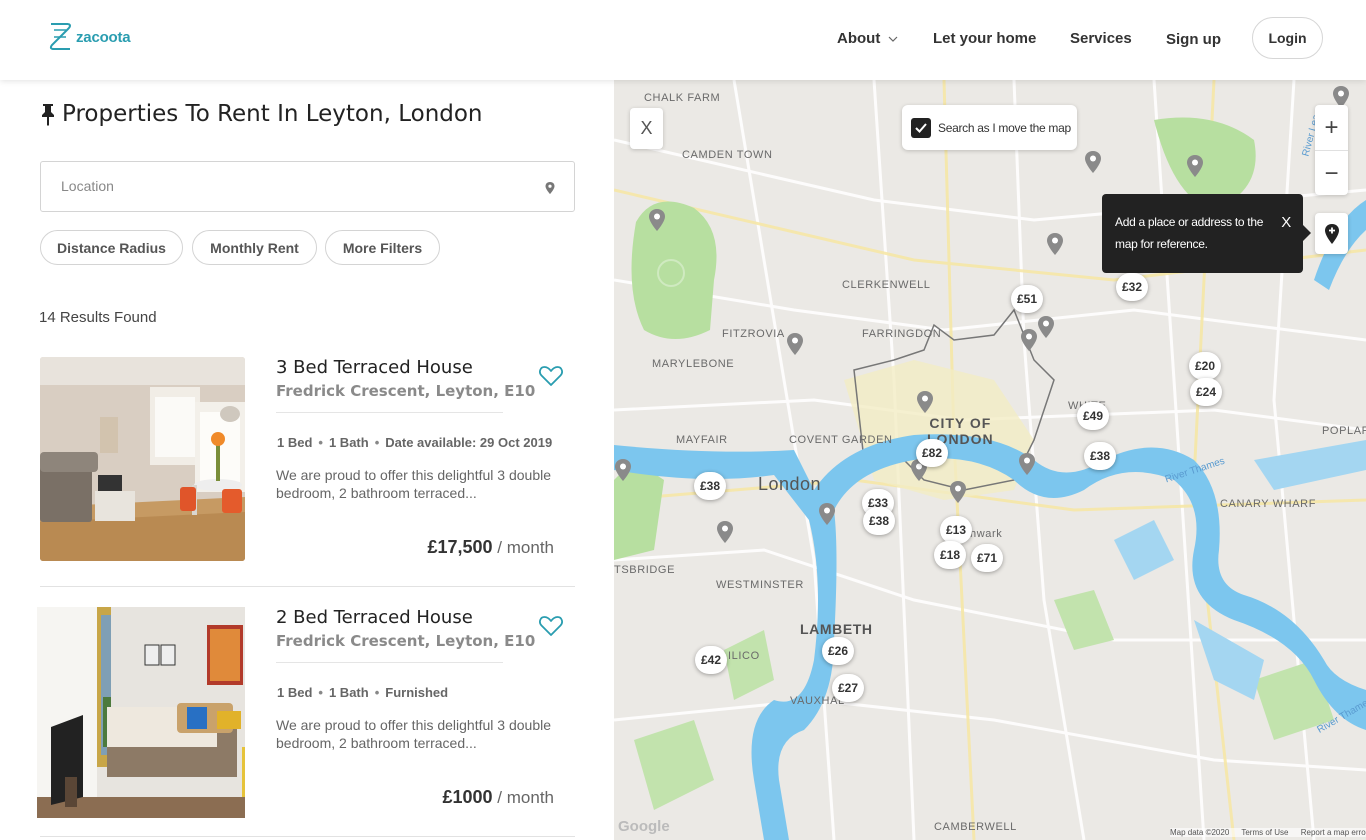 The image size is (1366, 840). I want to click on map-label-knightsbridge: TSBRIDGE, so click(645, 570).